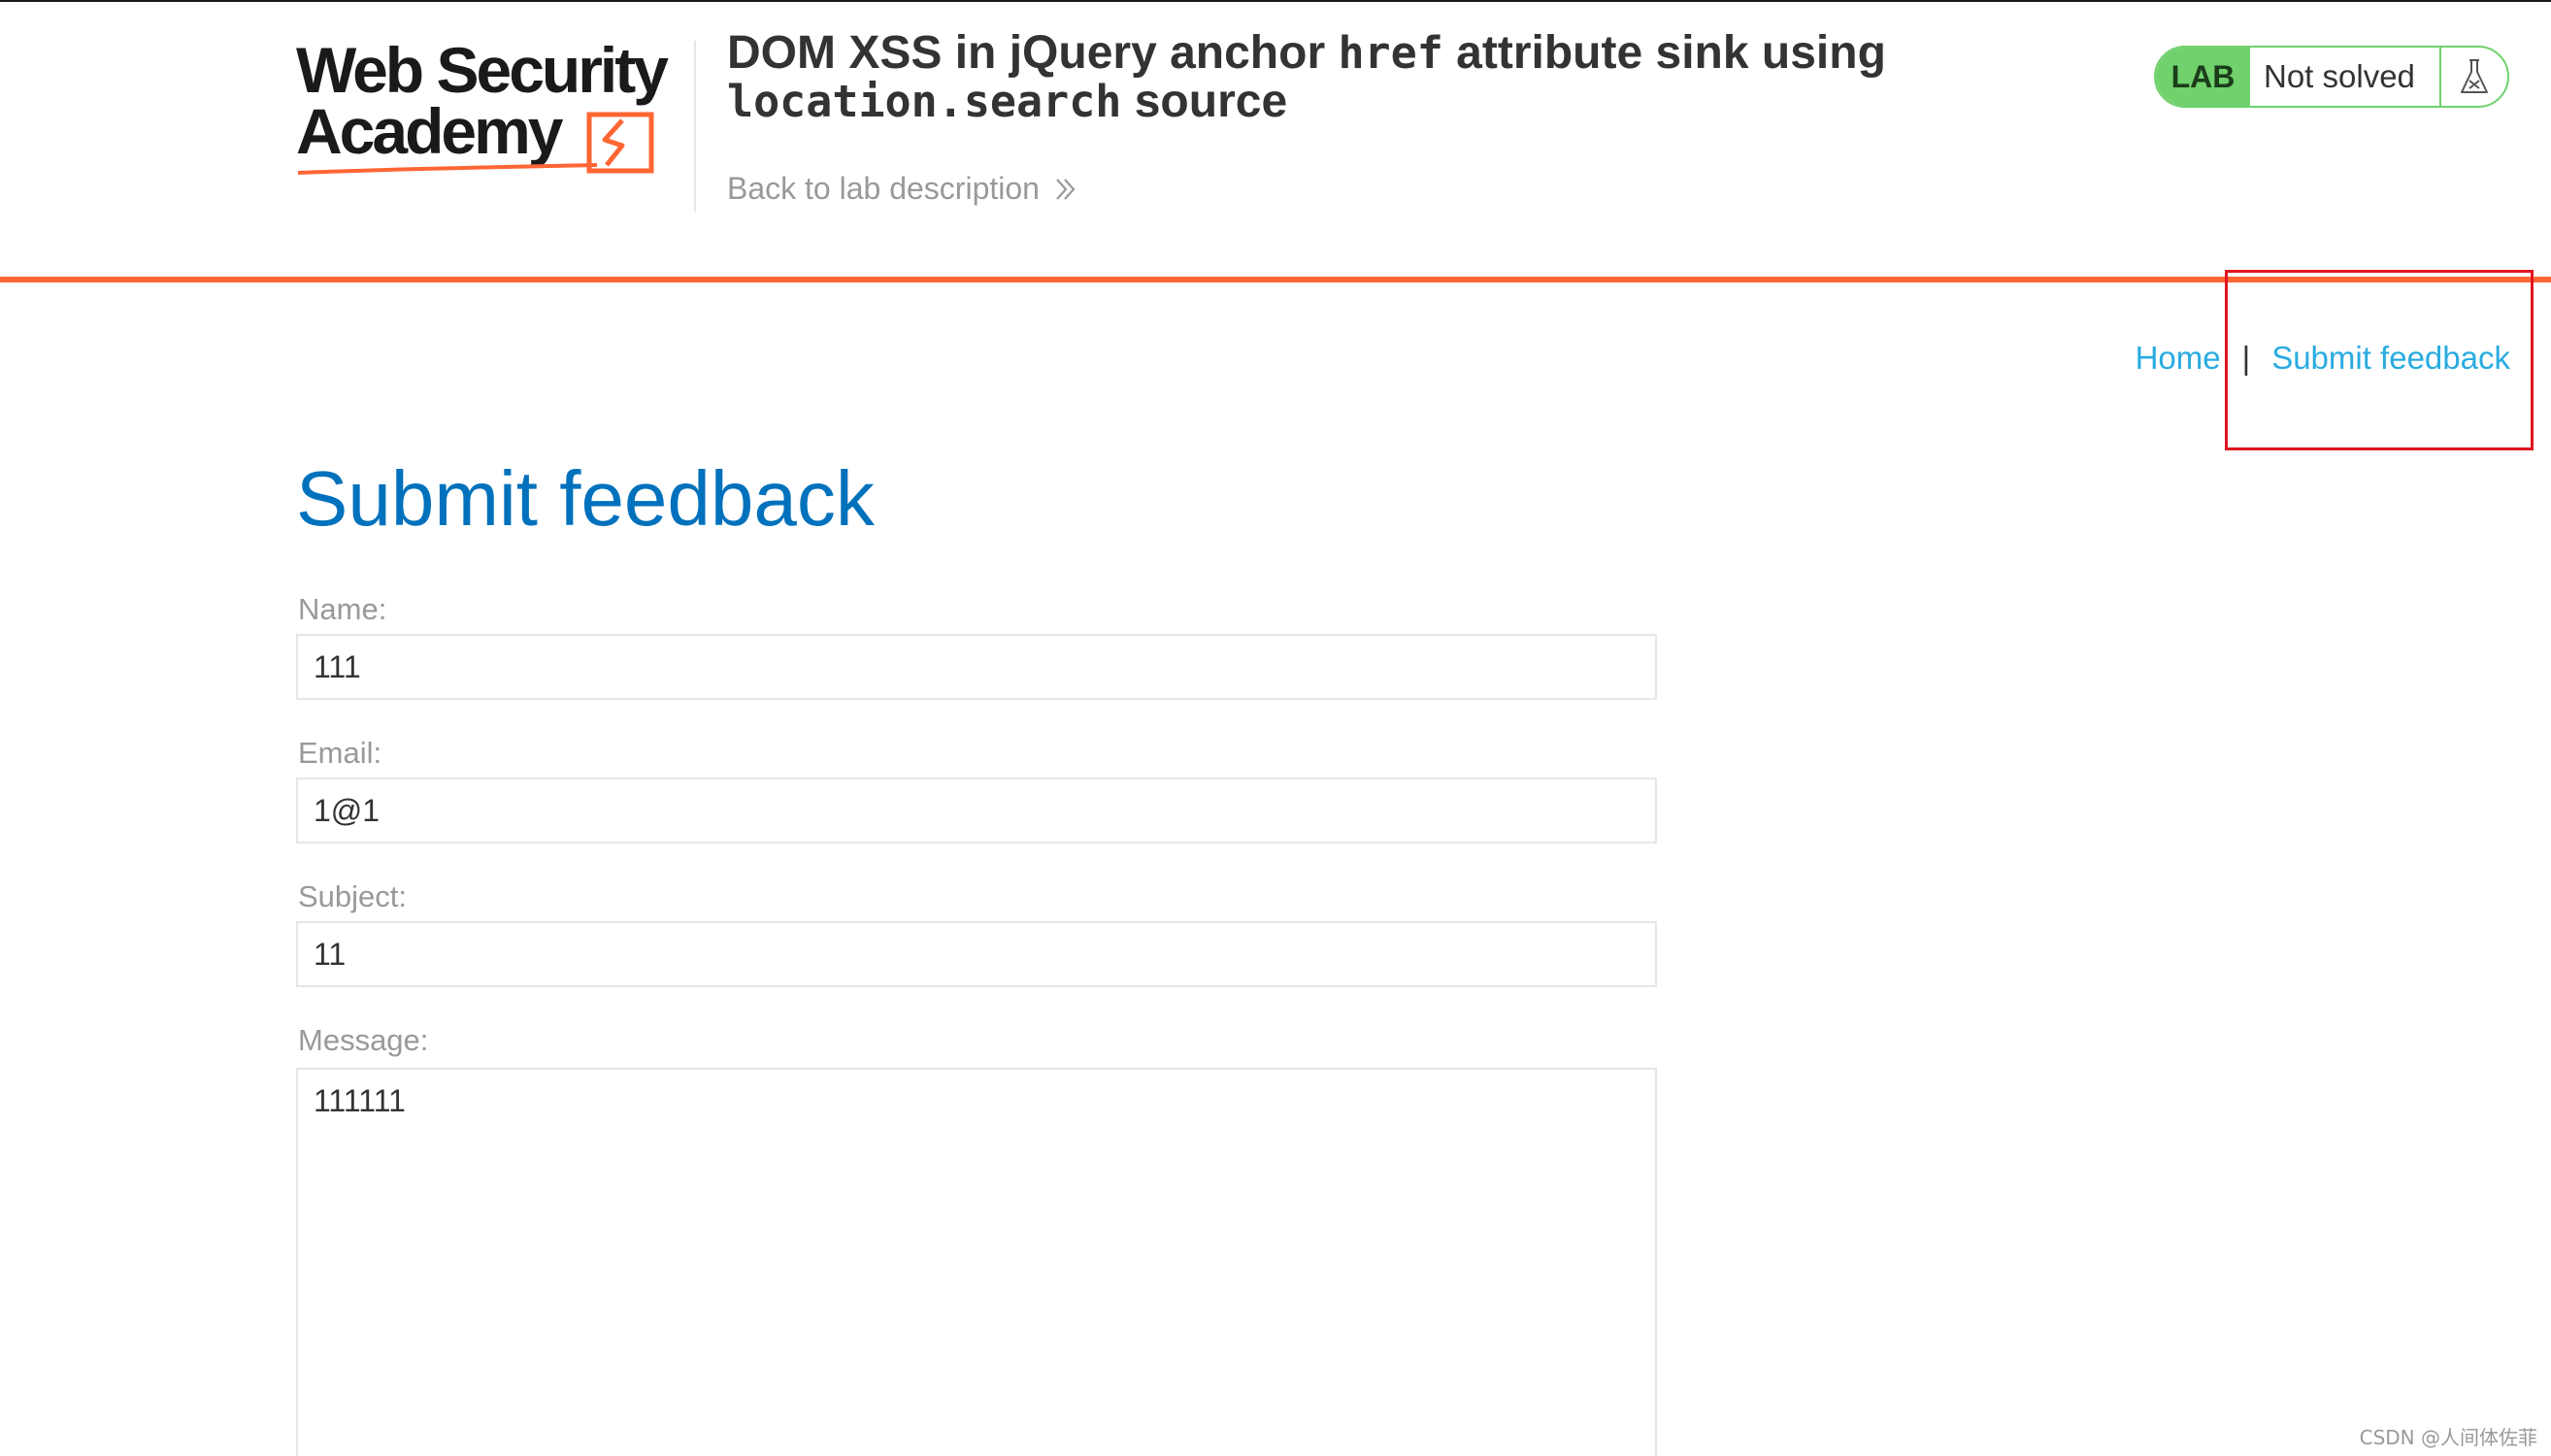 The image size is (2551, 1456). What do you see at coordinates (695, 126) in the screenshot?
I see `header-divider` at bounding box center [695, 126].